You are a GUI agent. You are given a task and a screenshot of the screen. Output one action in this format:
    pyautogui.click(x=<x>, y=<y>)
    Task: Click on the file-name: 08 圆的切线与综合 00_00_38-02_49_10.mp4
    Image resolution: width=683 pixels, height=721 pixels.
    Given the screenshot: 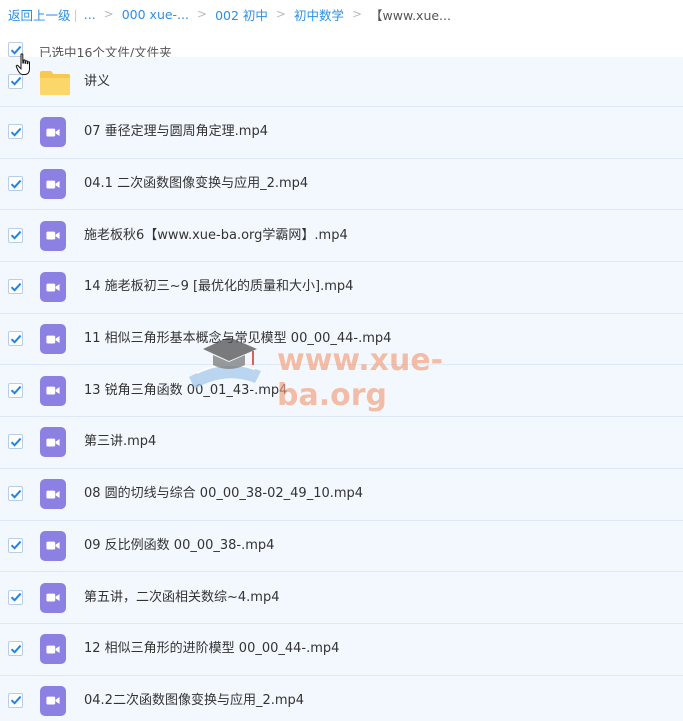 What is the action you would take?
    pyautogui.click(x=223, y=494)
    